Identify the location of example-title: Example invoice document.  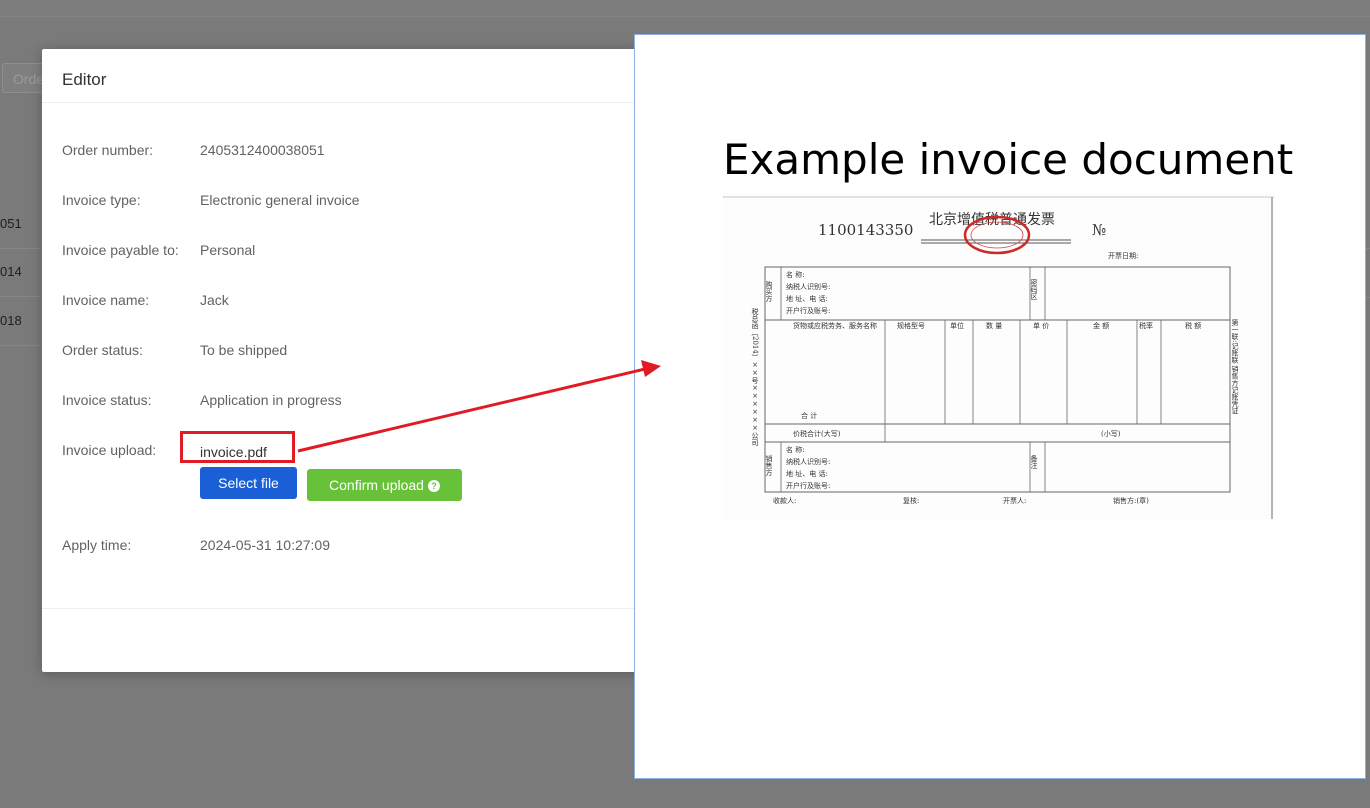
(1008, 159).